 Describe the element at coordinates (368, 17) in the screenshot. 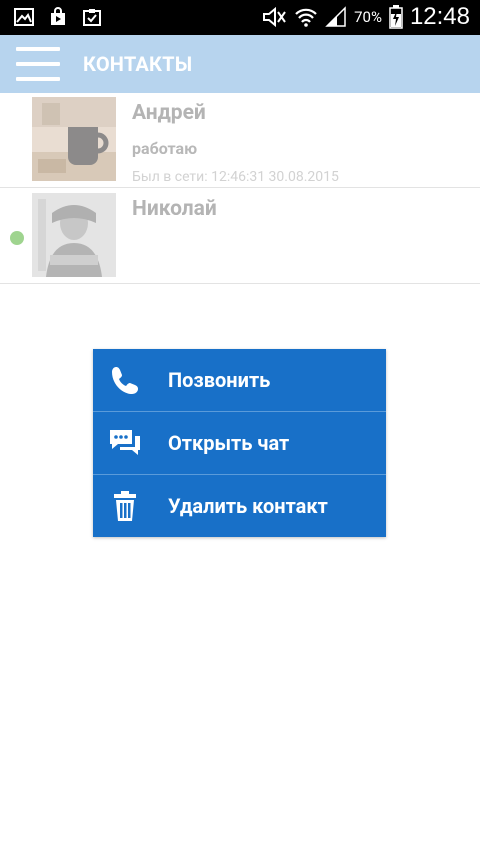

I see `battery-percent: 70%` at that location.